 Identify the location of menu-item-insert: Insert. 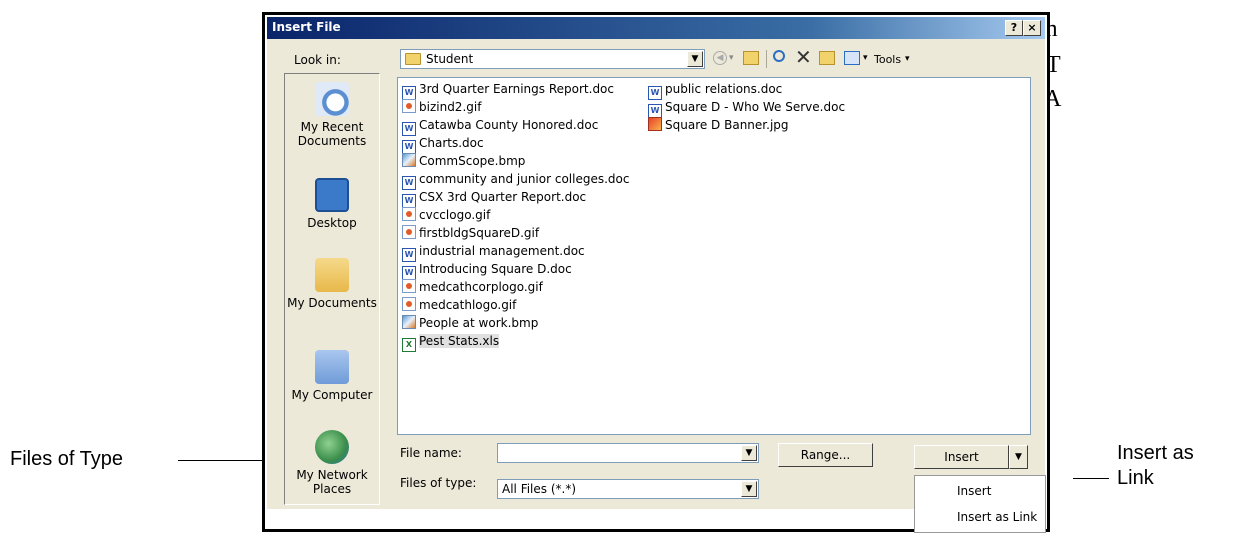
(980, 491).